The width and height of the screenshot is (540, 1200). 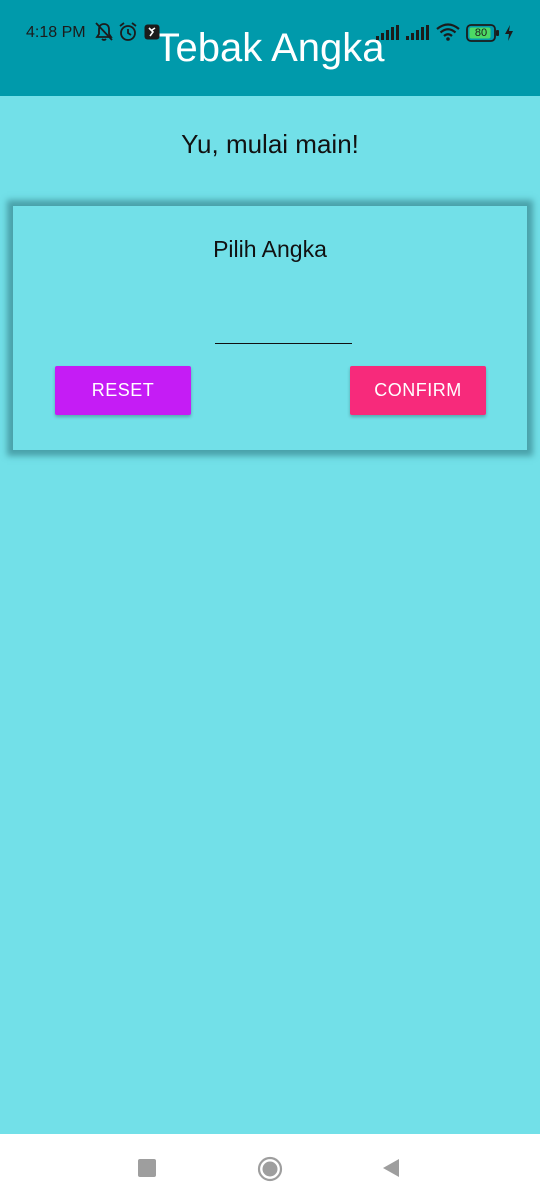 What do you see at coordinates (391, 1168) in the screenshot?
I see `back-icon` at bounding box center [391, 1168].